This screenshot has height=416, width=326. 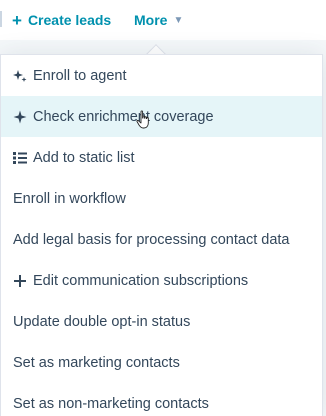 I want to click on plus-icon: +, so click(x=17, y=20).